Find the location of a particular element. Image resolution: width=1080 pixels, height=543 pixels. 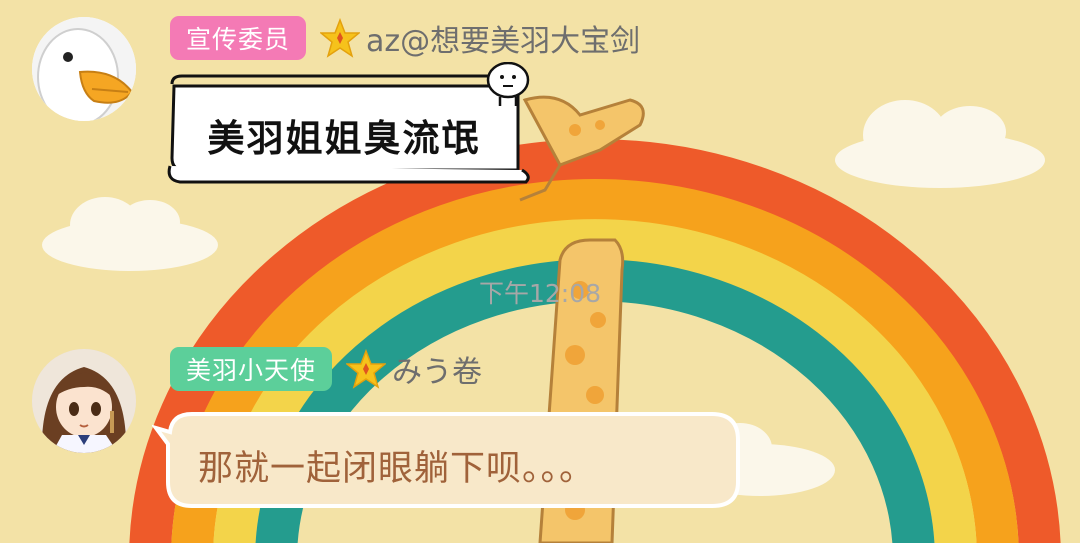

sender-username: az@想要美羽大宝剑 is located at coordinates (503, 38).